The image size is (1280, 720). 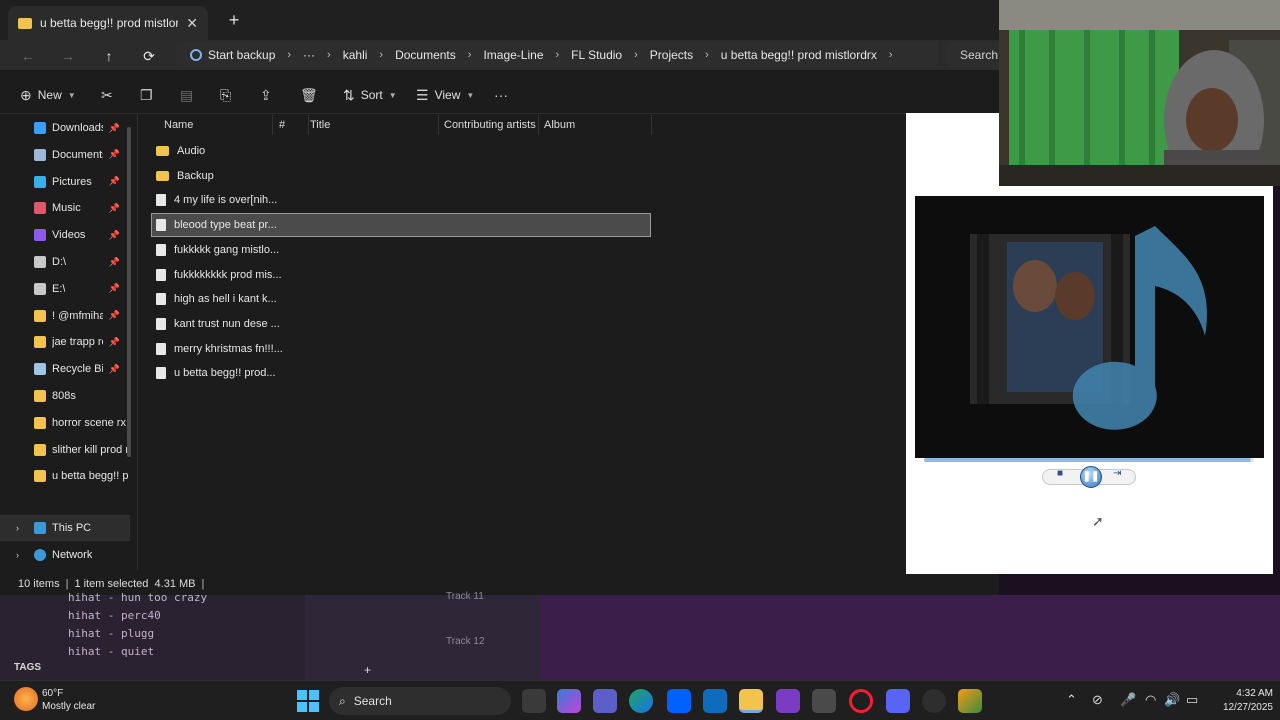 What do you see at coordinates (146, 95) in the screenshot?
I see `copy-button: ❐` at bounding box center [146, 95].